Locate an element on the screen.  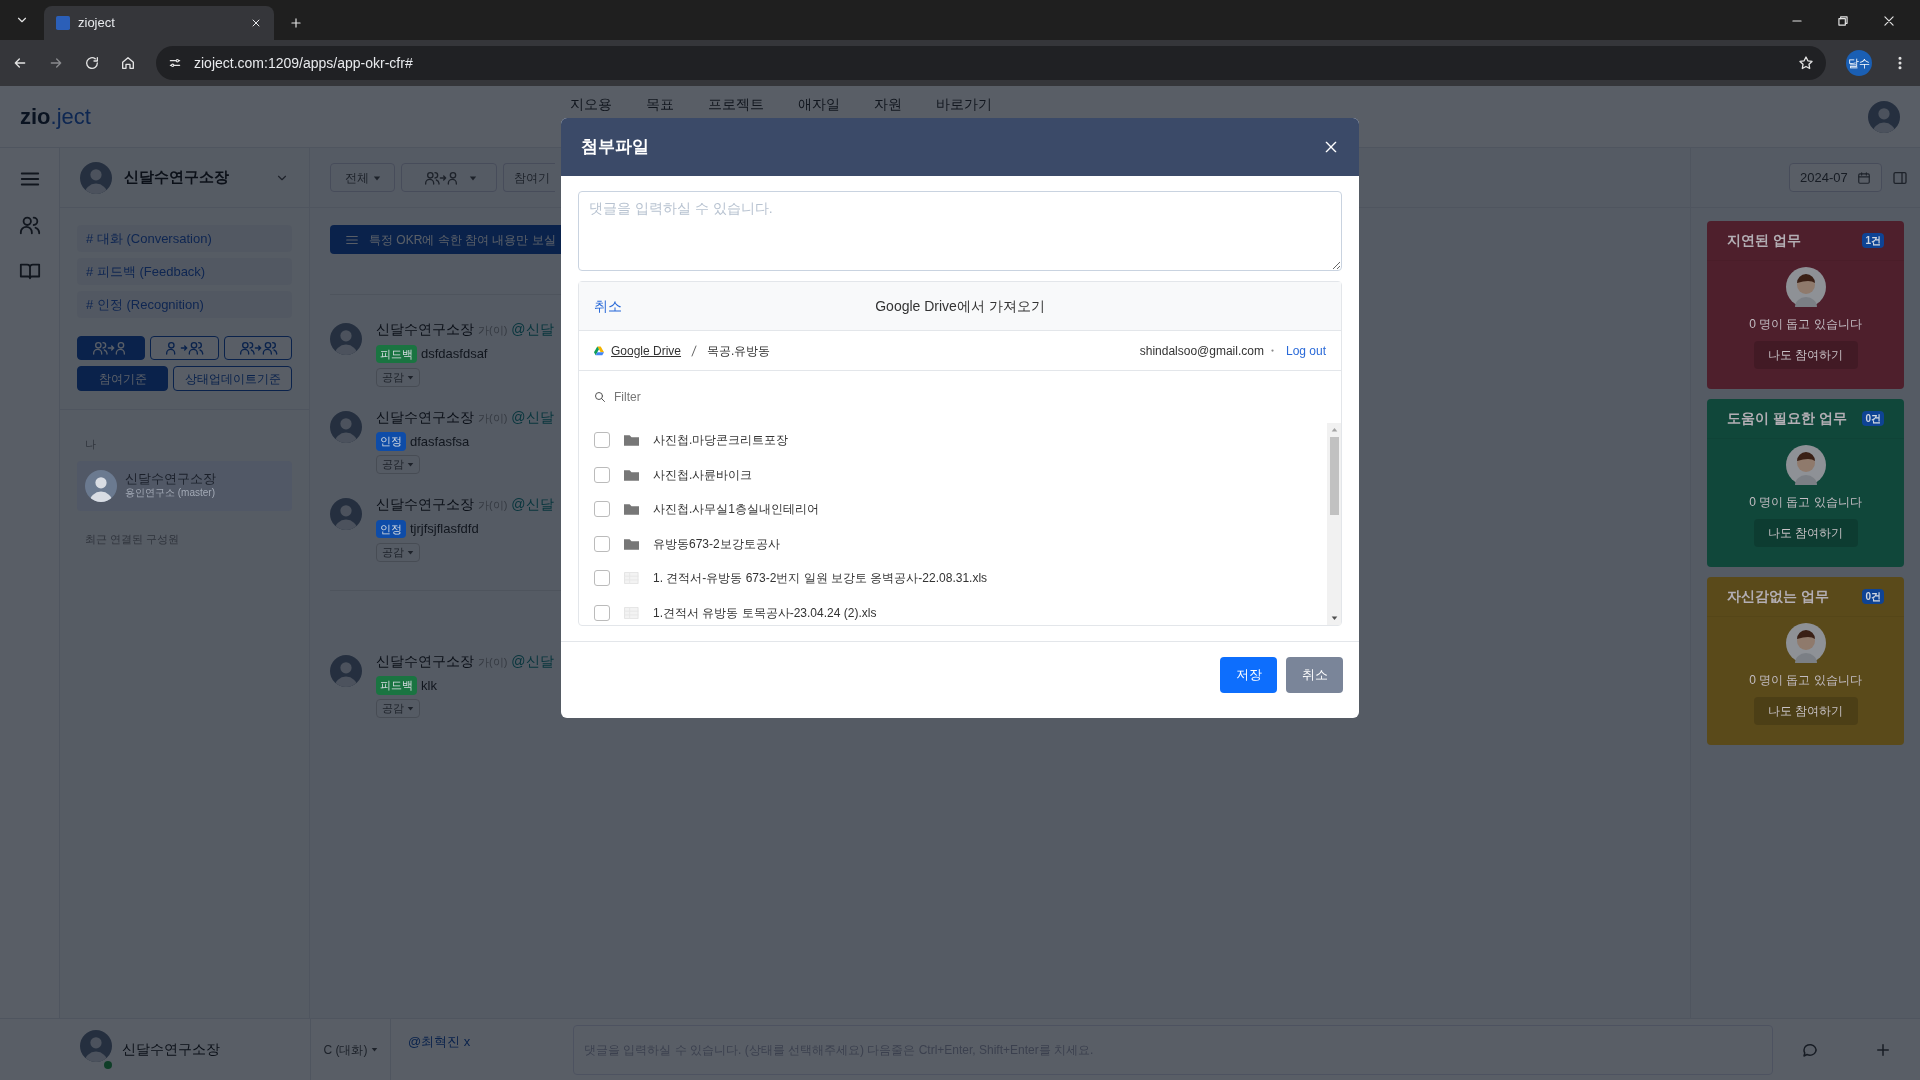
profile-button: 달수 is located at coordinates (1859, 63).